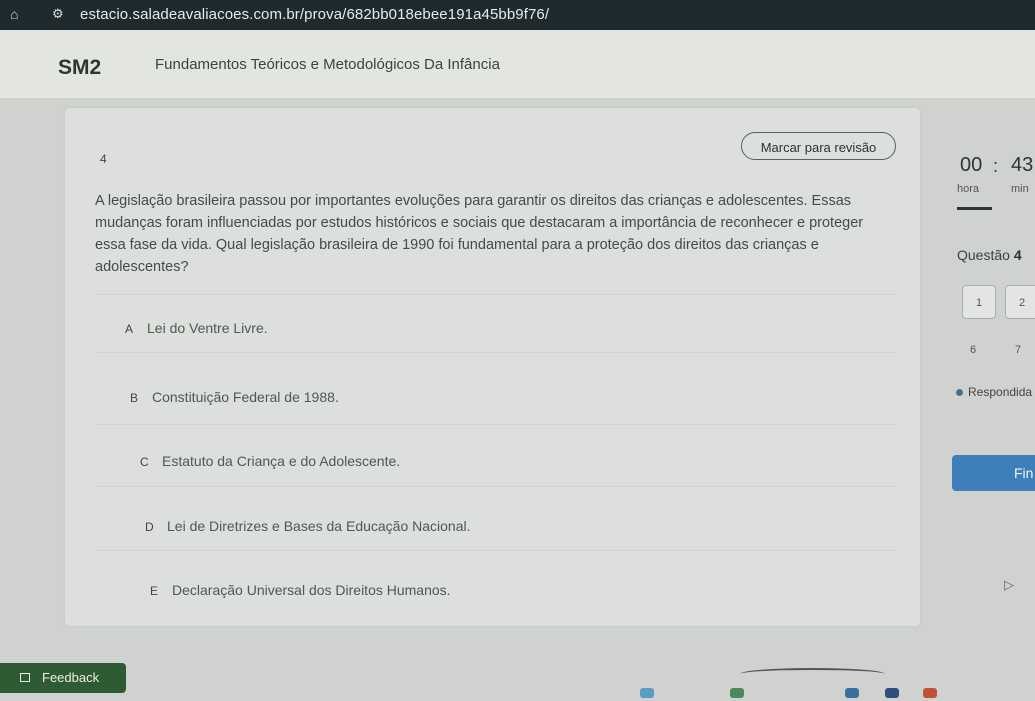 This screenshot has height=701, width=1035. What do you see at coordinates (1009, 584) in the screenshot?
I see `mouse-cursor-icon: ▷` at bounding box center [1009, 584].